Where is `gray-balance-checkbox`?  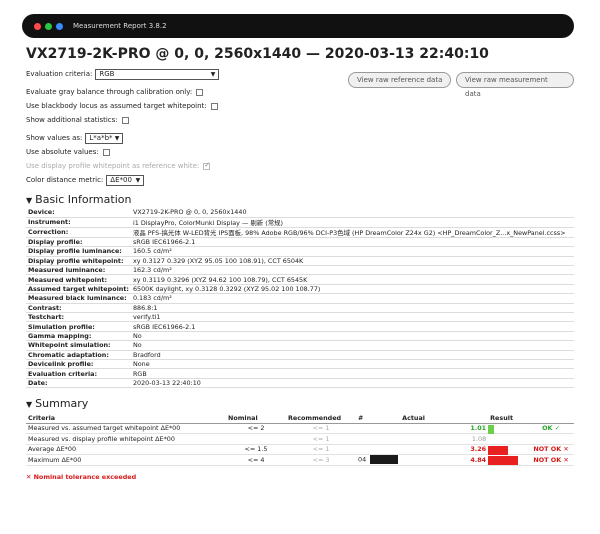 gray-balance-checkbox is located at coordinates (200, 92).